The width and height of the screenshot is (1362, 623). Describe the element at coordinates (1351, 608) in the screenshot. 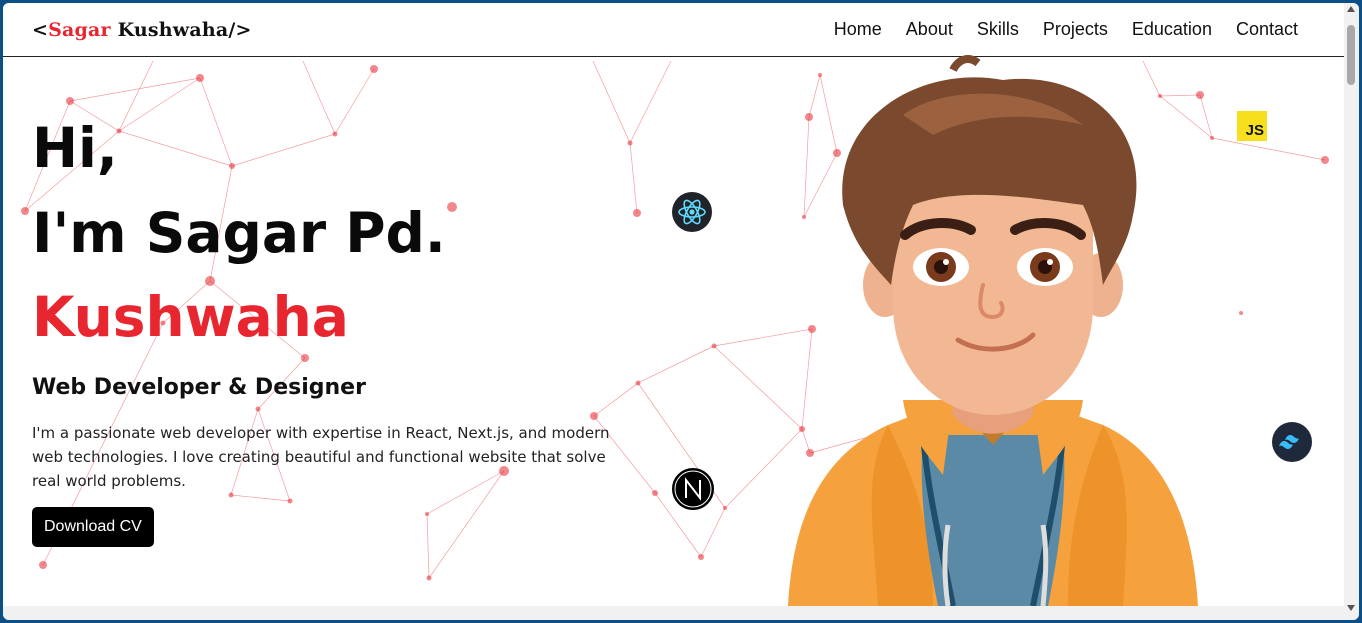

I see `scroll-down-arrow-icon` at that location.